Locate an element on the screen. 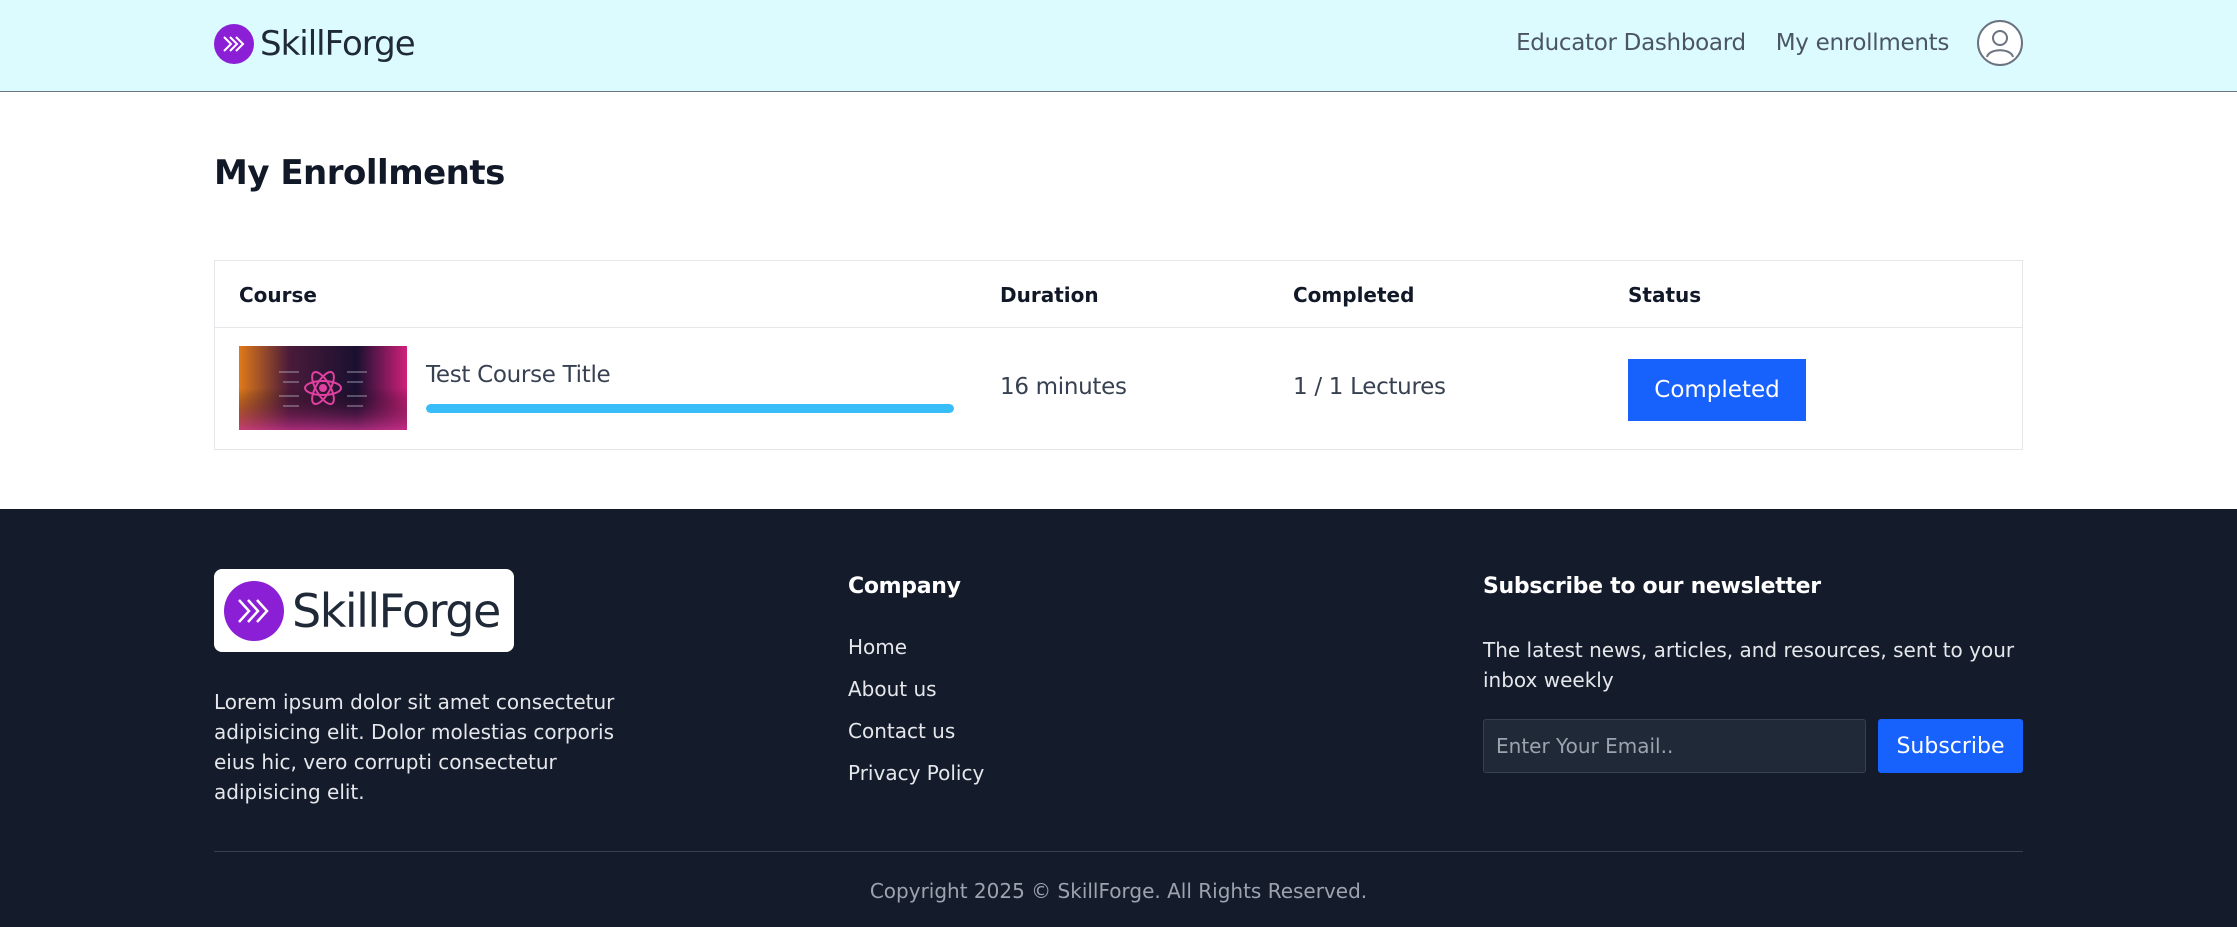 The height and width of the screenshot is (927, 2237). course-thumbnail is located at coordinates (323, 388).